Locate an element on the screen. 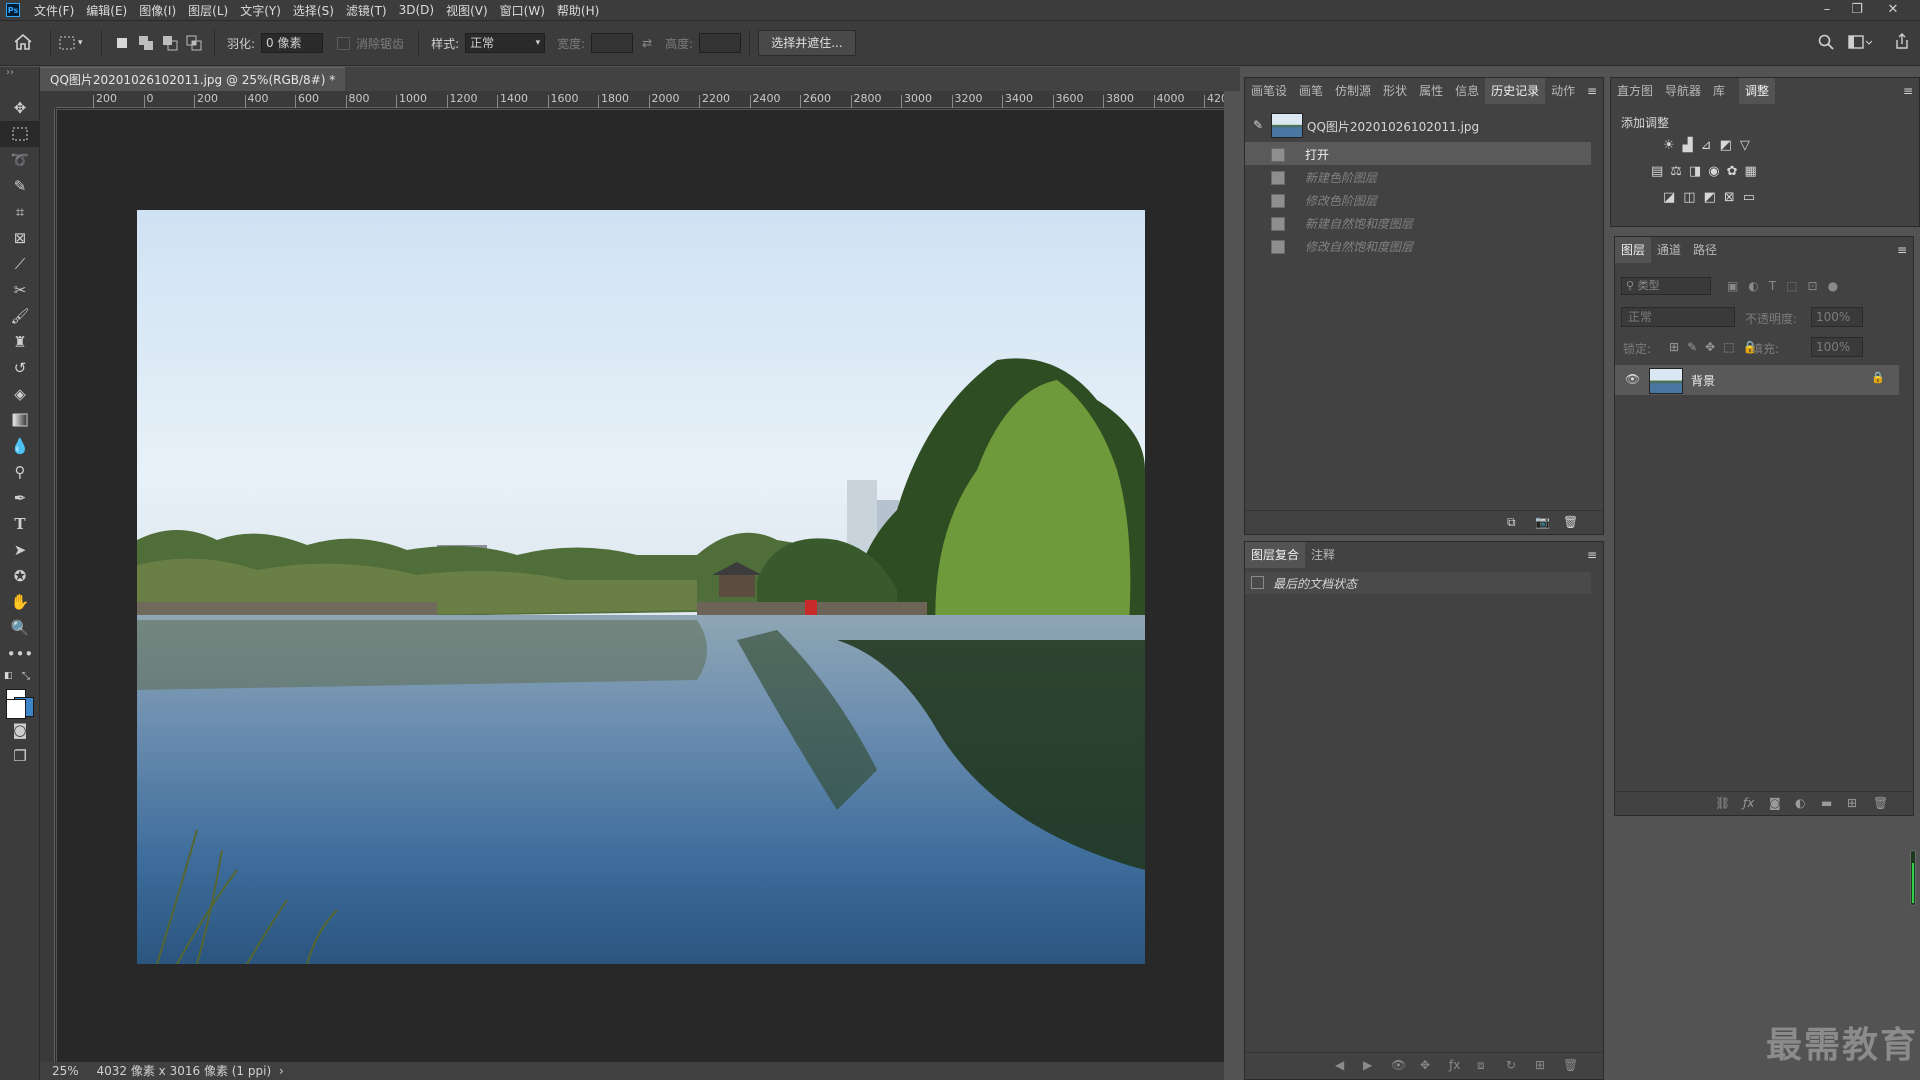  visibility-comp-icon: 👁 is located at coordinates (1398, 1065).